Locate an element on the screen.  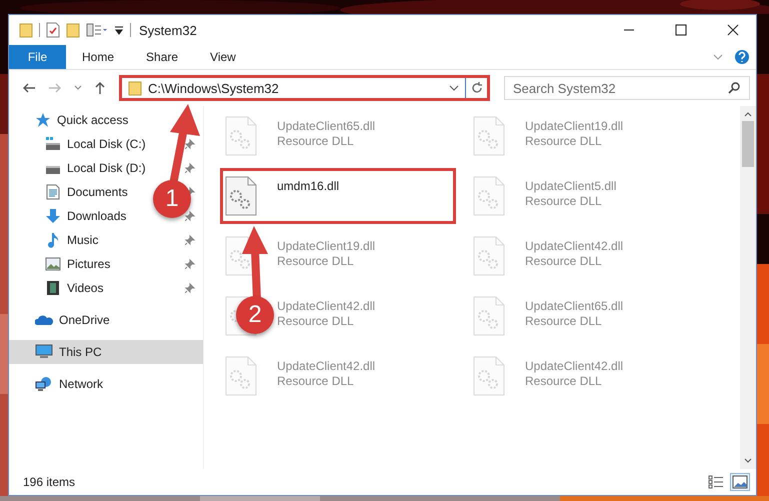
maximize-icon is located at coordinates (681, 30).